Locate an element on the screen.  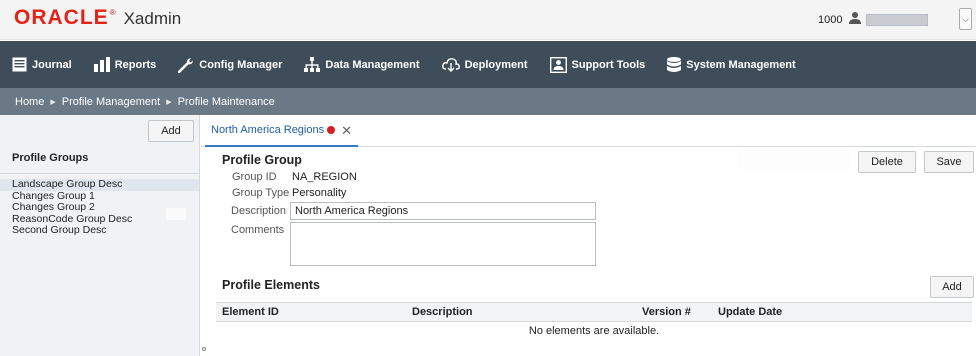
group-type-value: Personality is located at coordinates (319, 193).